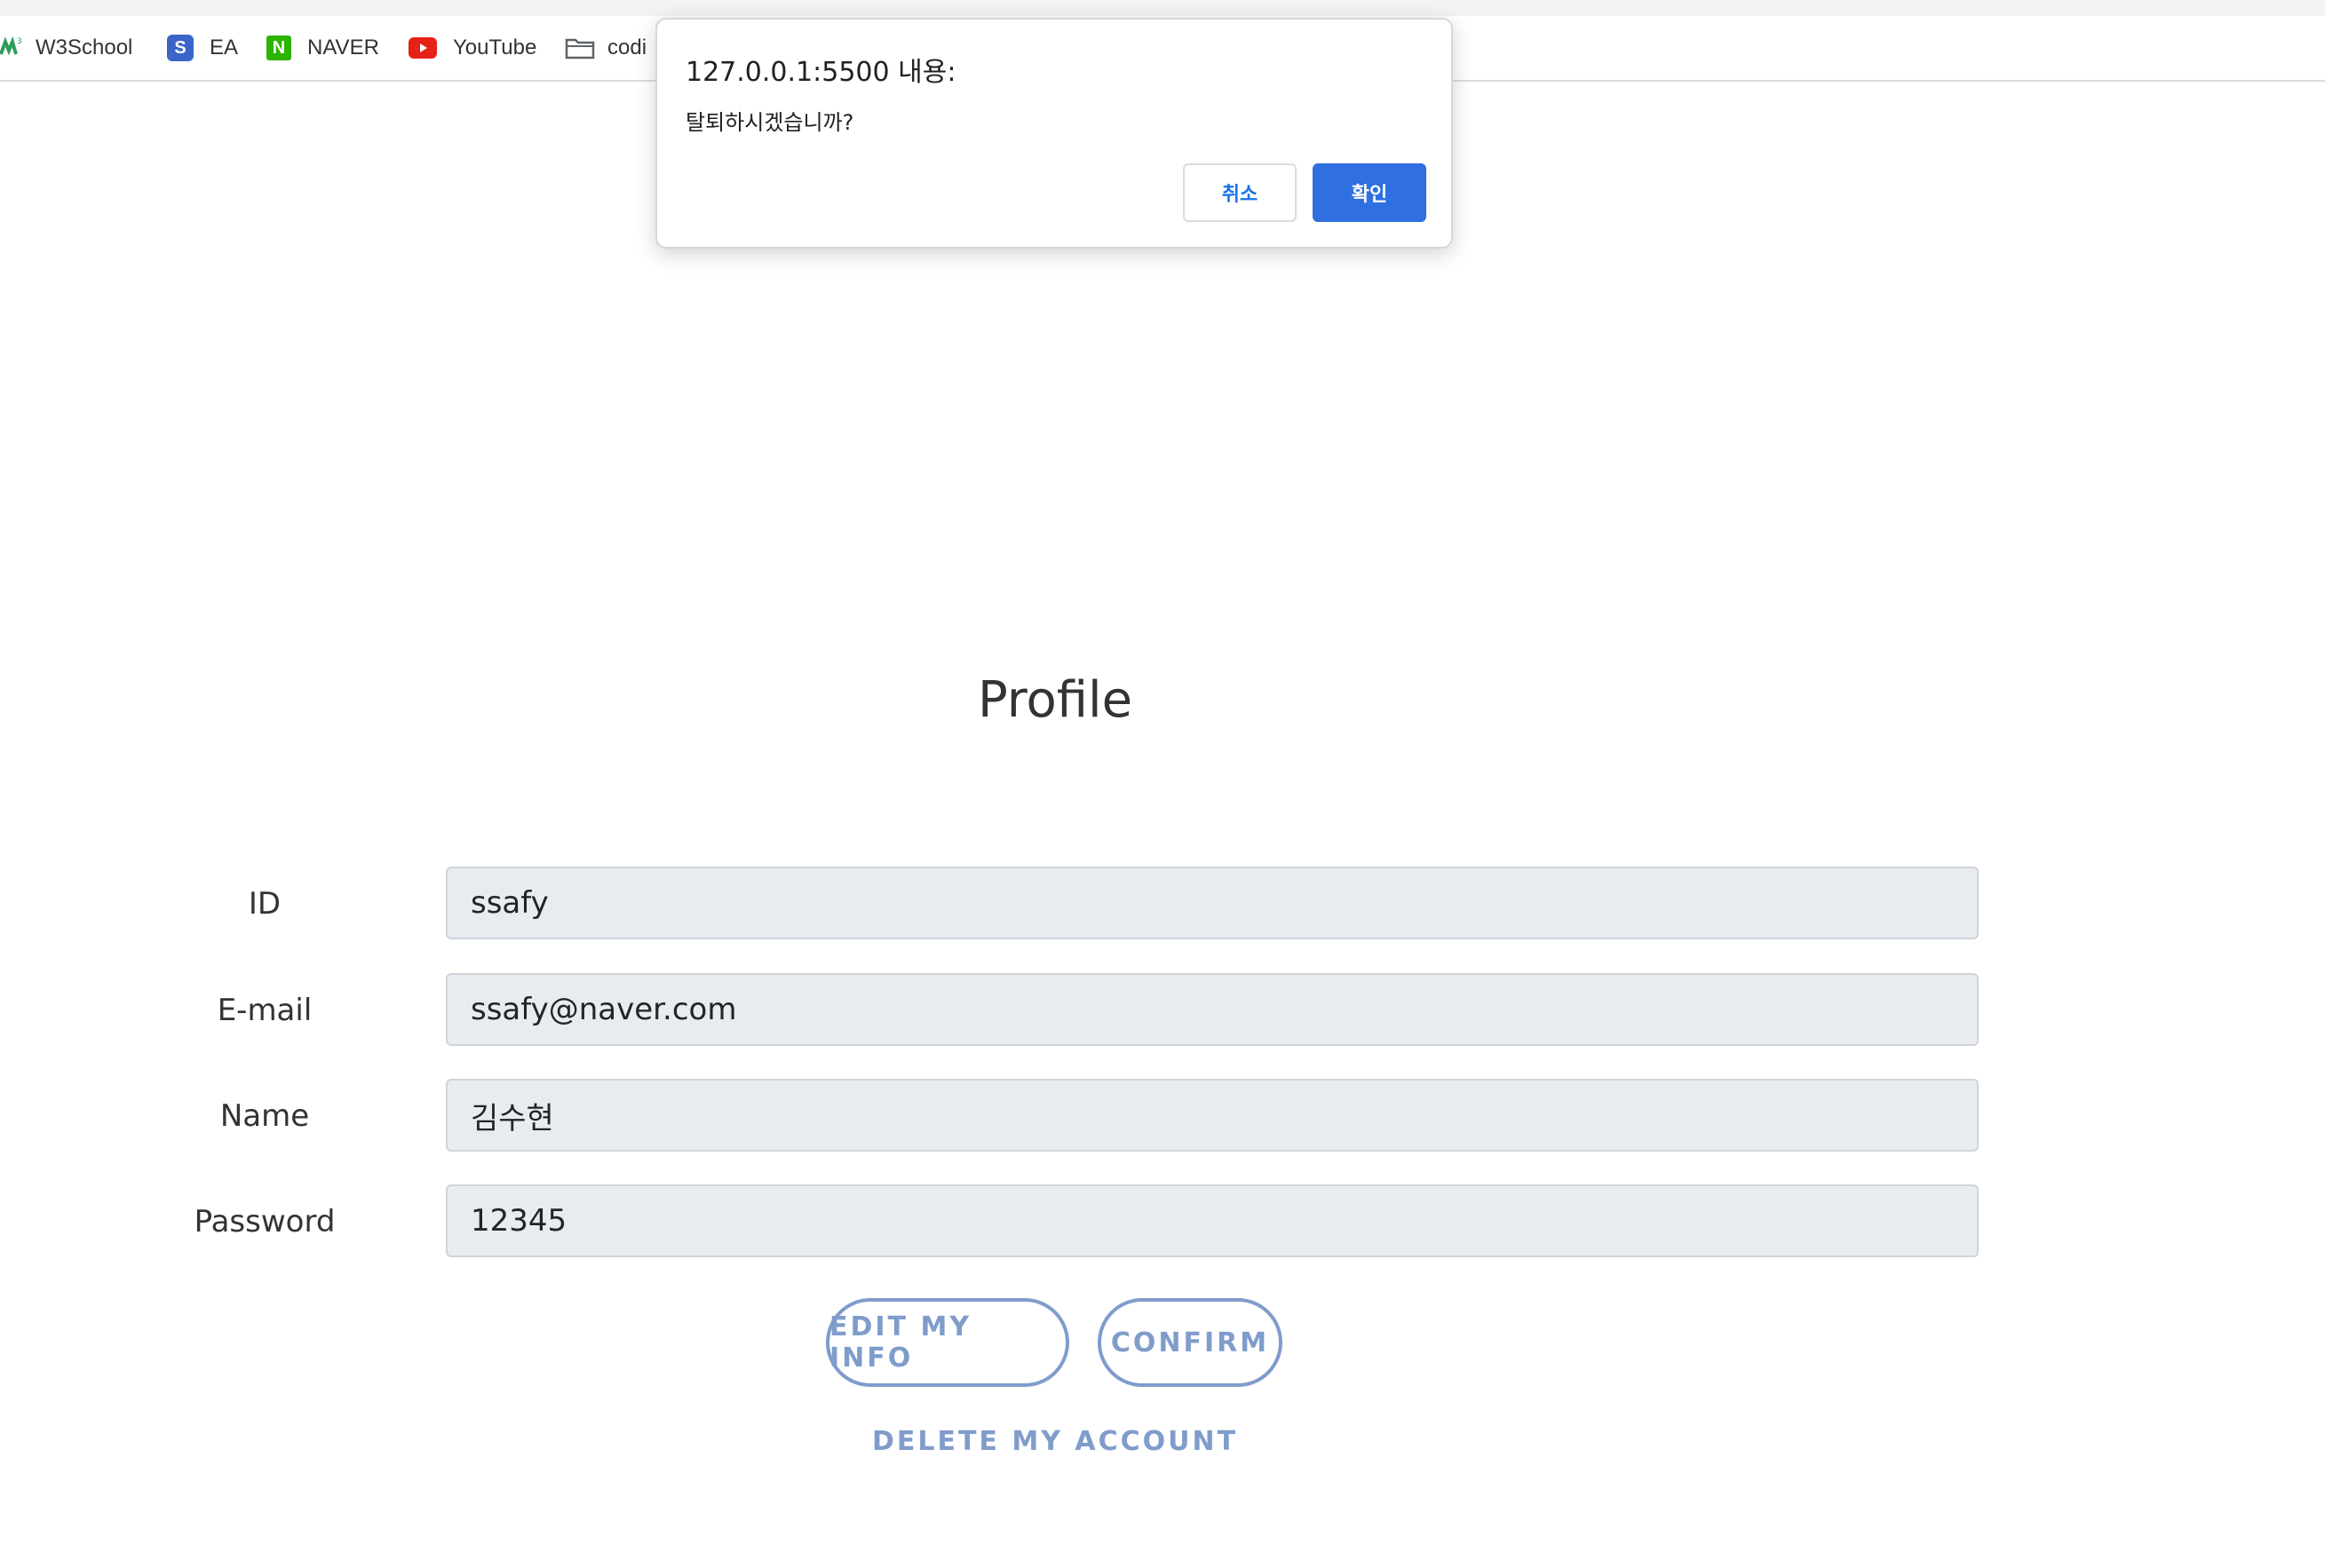  I want to click on edit-my-info-button: EDIT MY INFO, so click(947, 1342).